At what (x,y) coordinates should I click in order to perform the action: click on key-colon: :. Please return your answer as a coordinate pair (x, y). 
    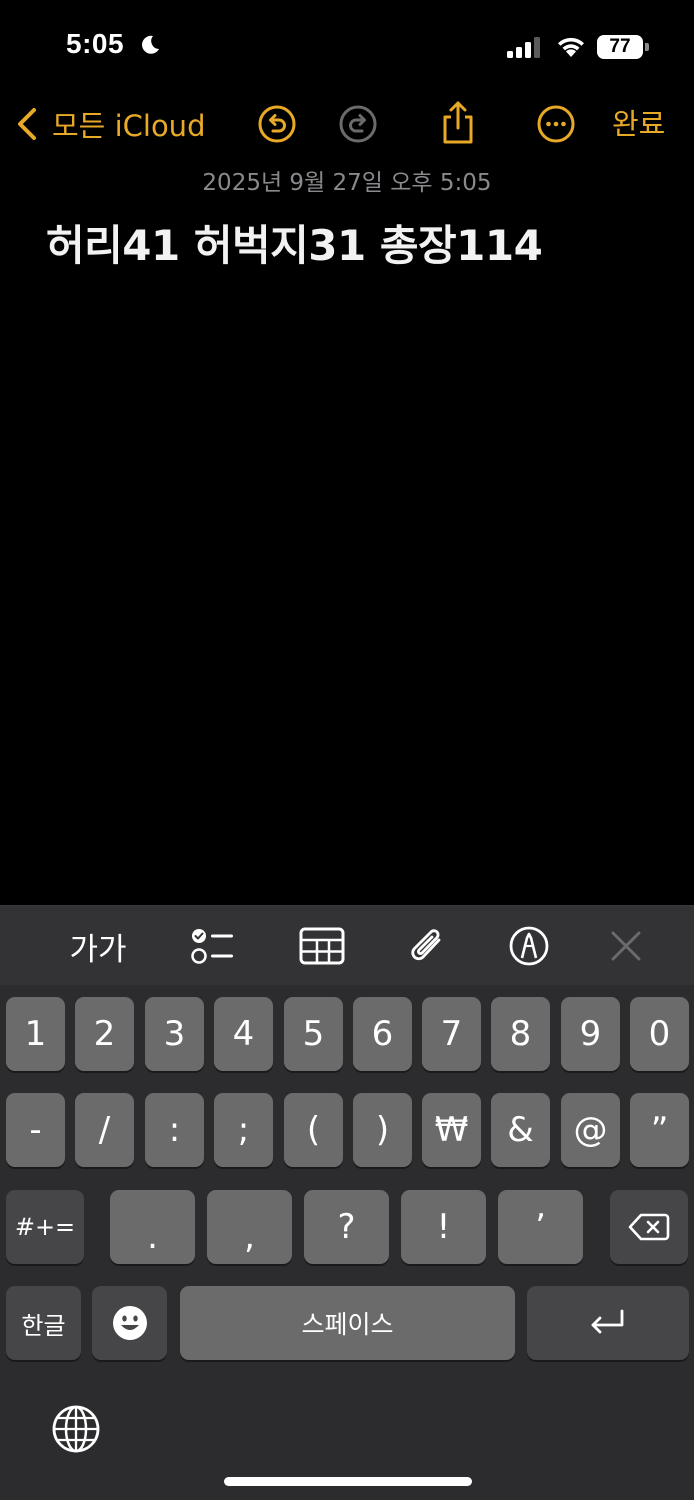
    Looking at the image, I should click on (174, 1130).